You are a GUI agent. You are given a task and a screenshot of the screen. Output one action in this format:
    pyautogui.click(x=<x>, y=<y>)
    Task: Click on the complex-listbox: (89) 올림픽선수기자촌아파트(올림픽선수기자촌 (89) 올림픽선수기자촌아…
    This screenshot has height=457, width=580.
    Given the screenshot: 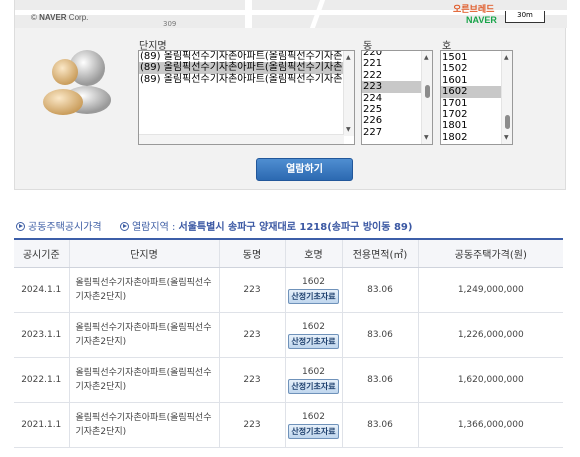 What is the action you would take?
    pyautogui.click(x=246, y=97)
    